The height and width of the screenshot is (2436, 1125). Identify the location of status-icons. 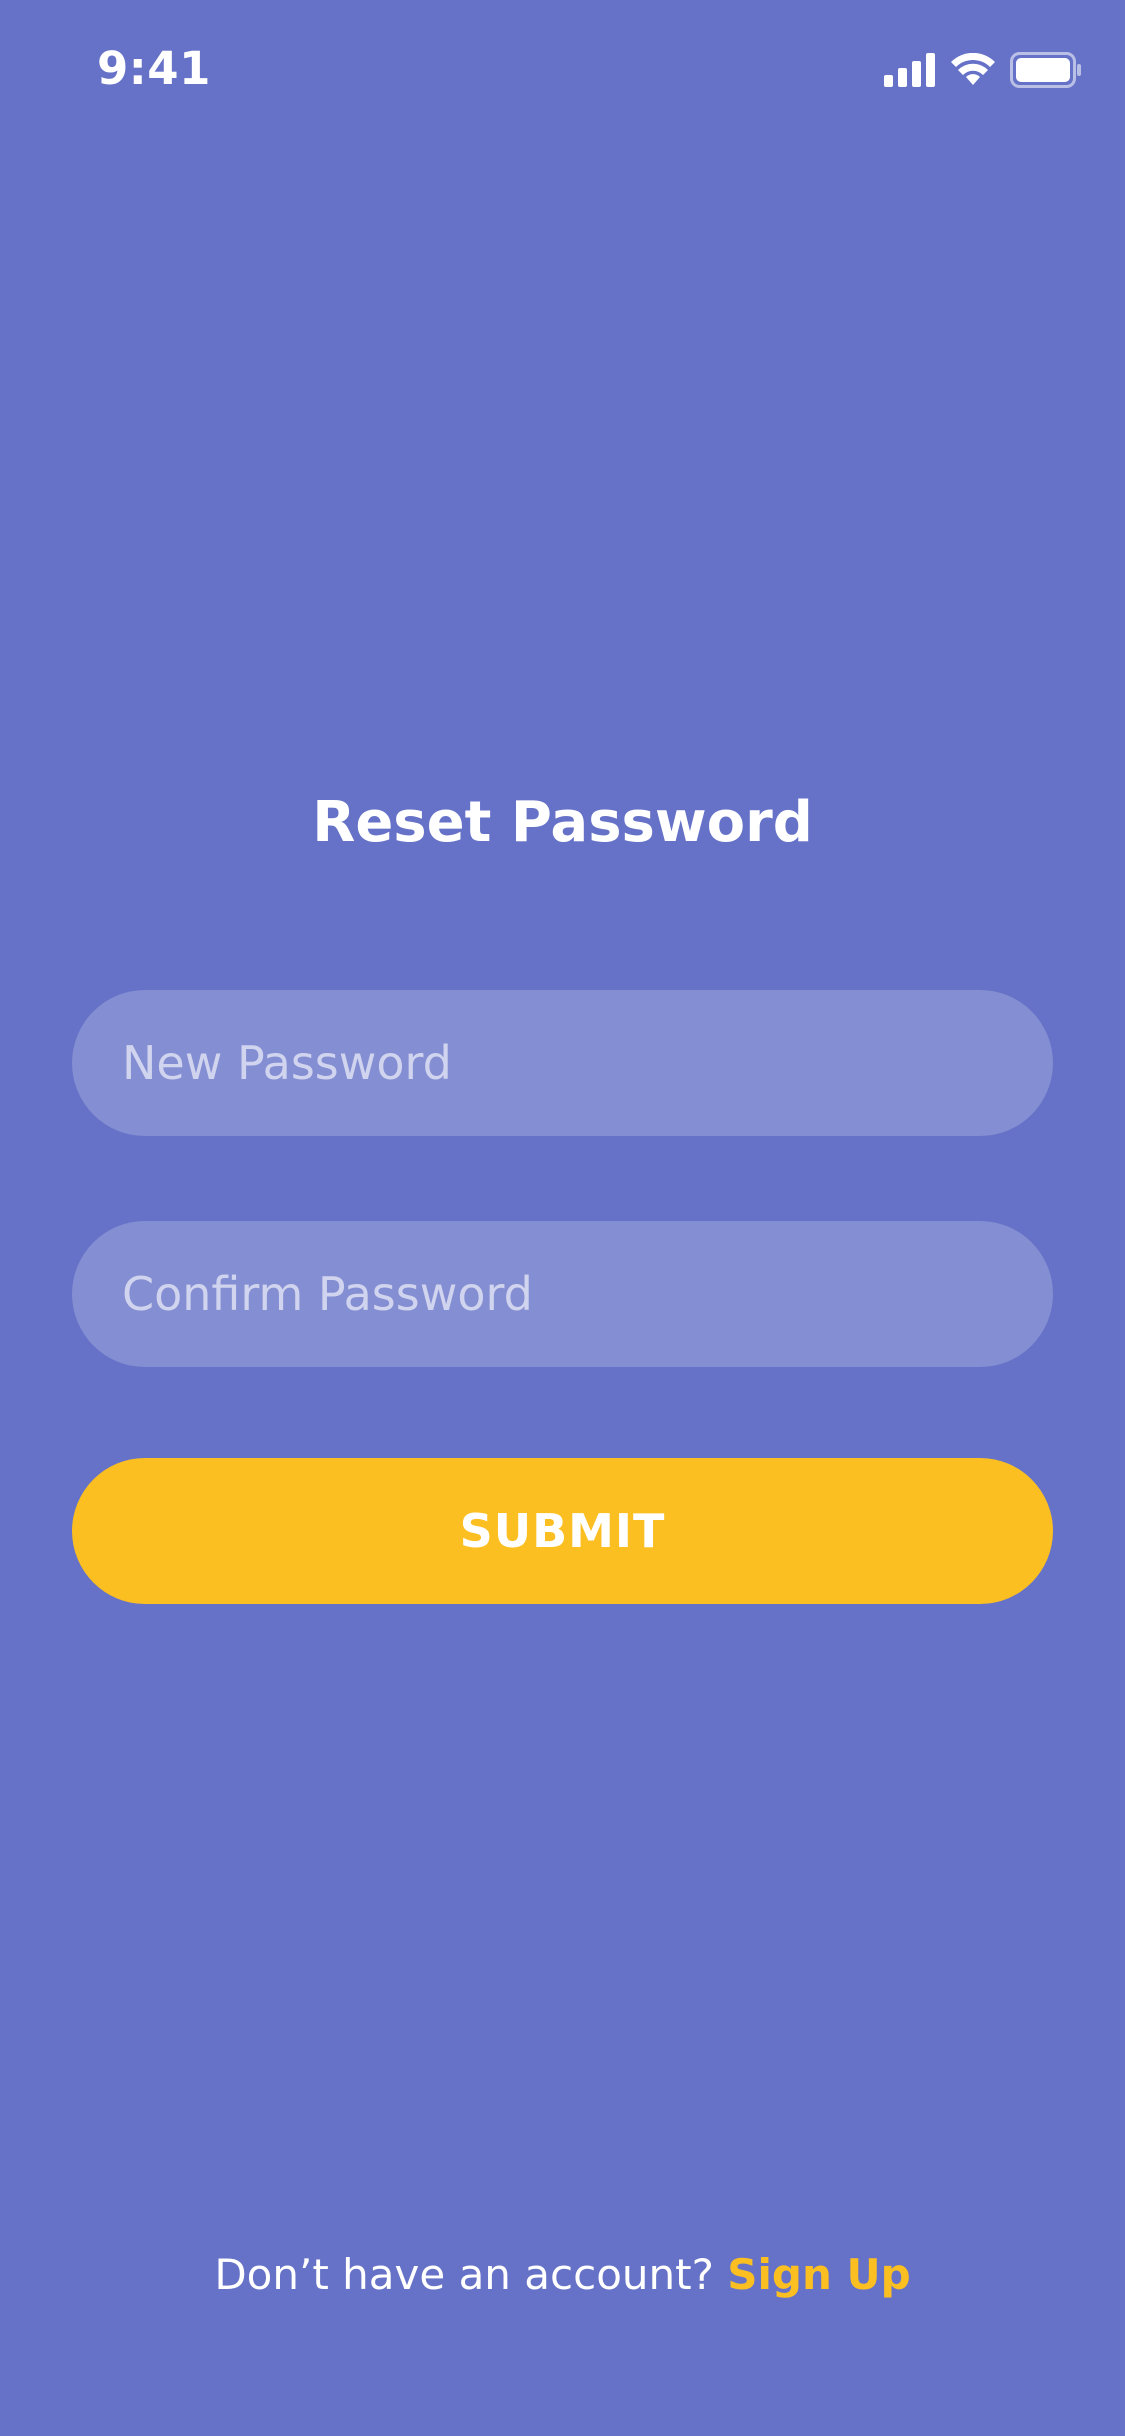
(983, 70).